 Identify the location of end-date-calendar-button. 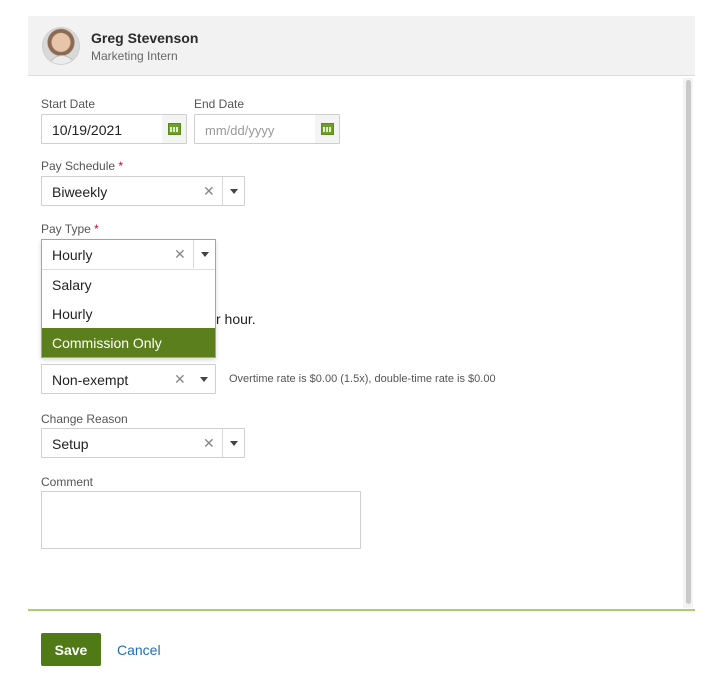
(327, 129).